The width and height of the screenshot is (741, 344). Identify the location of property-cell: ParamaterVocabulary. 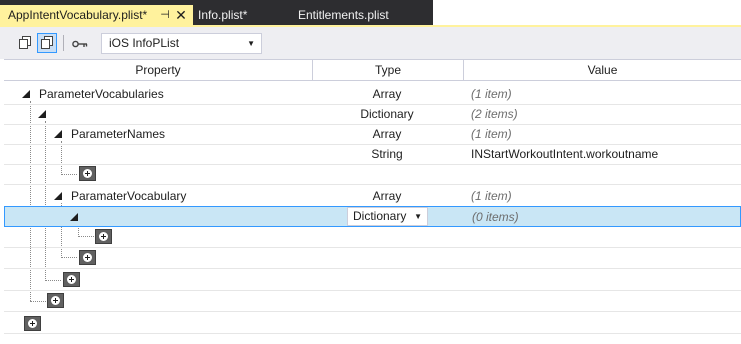
(129, 196).